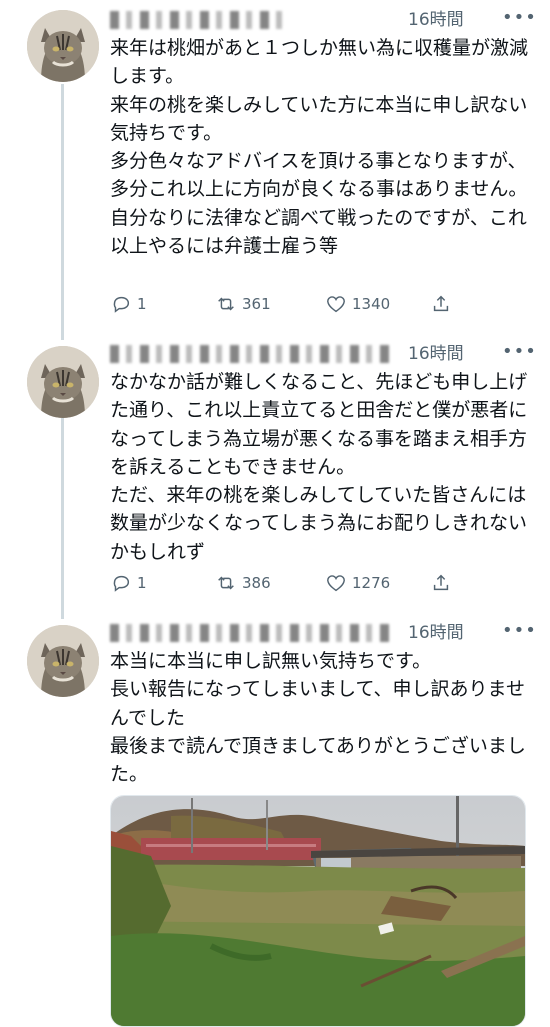 This screenshot has height=1027, width=550. I want to click on retweet-button: 386, so click(243, 583).